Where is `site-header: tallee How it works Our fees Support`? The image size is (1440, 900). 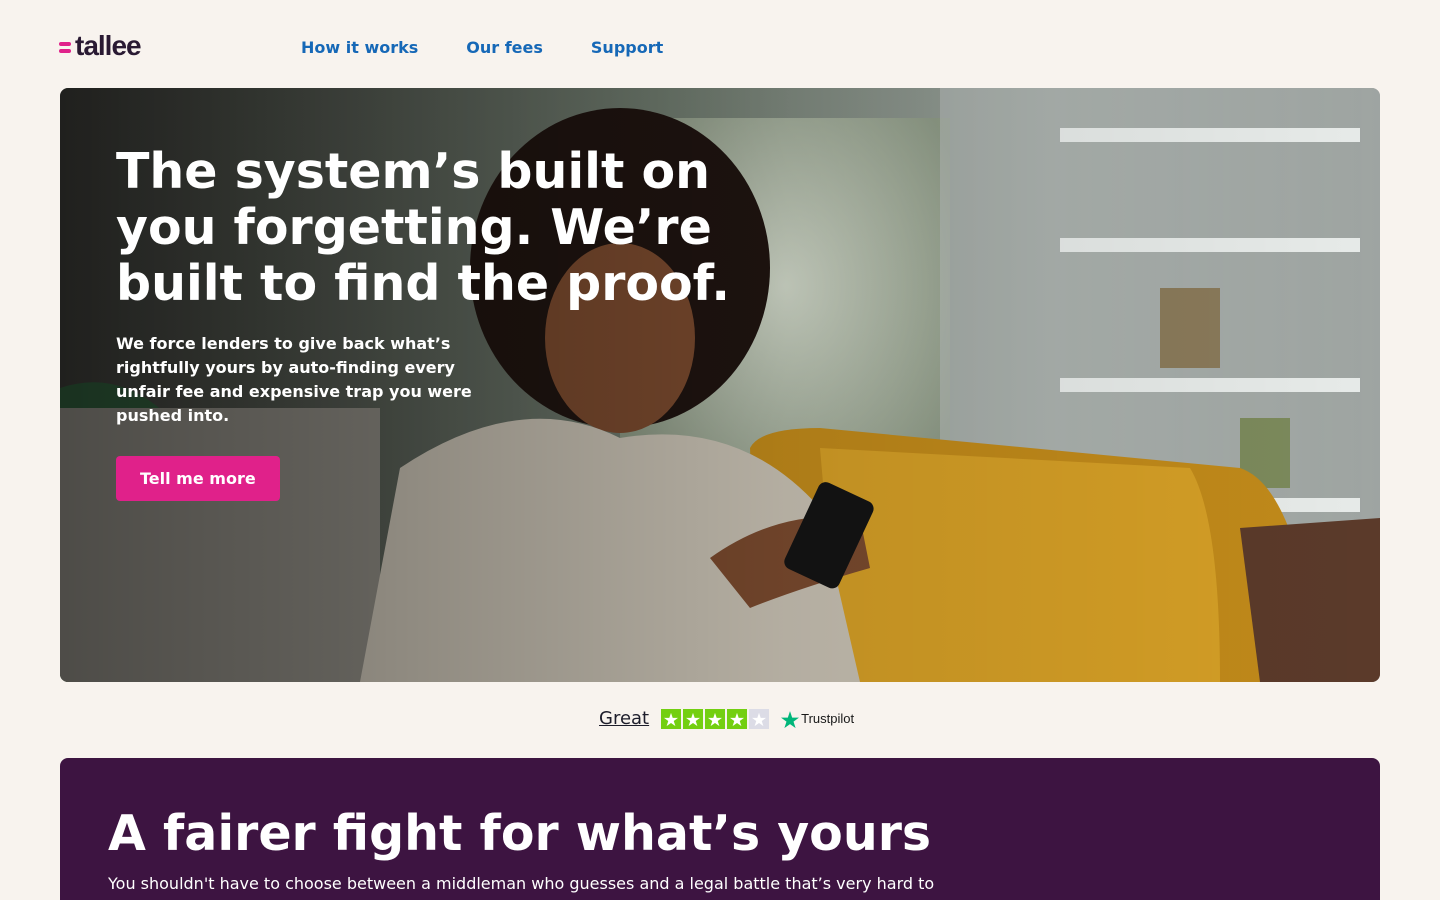
site-header: tallee How it works Our fees Support is located at coordinates (720, 44).